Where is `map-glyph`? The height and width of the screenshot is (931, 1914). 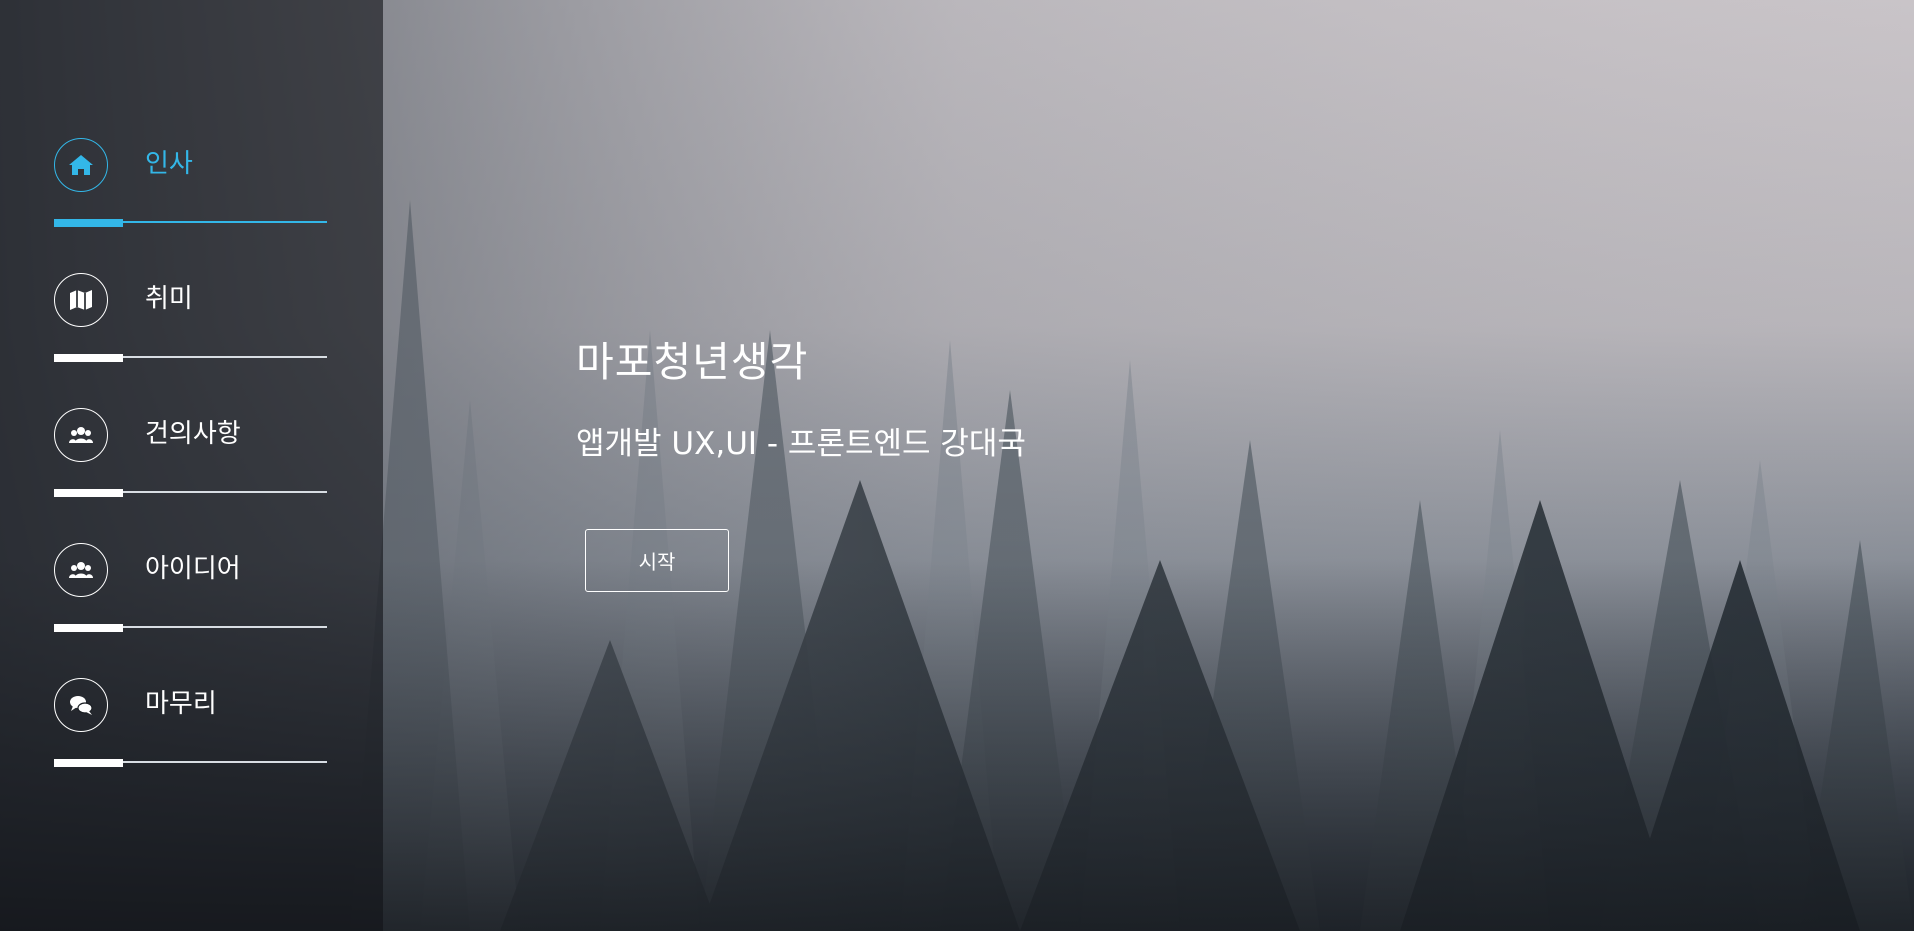
map-glyph is located at coordinates (81, 300).